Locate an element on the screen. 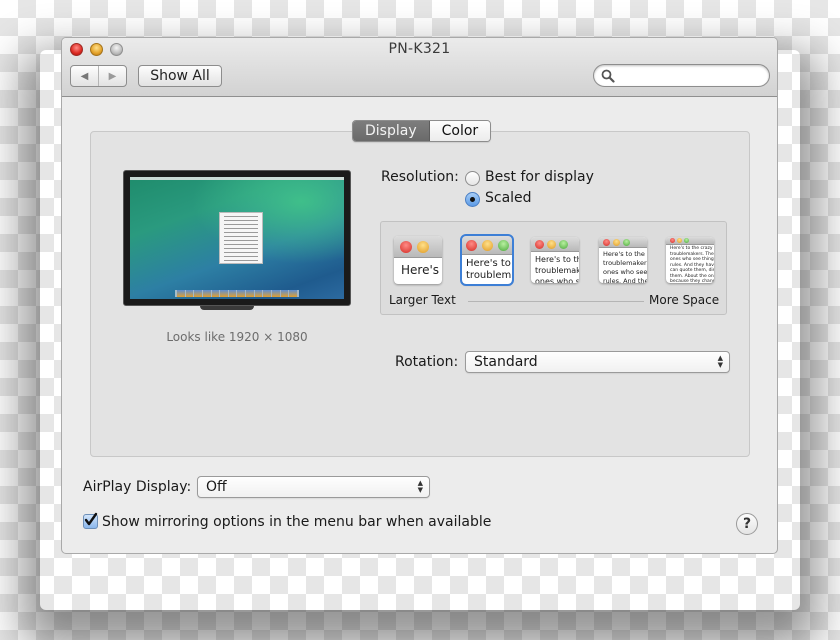 This screenshot has height=640, width=840. larger-text-label: Larger Text is located at coordinates (422, 300).